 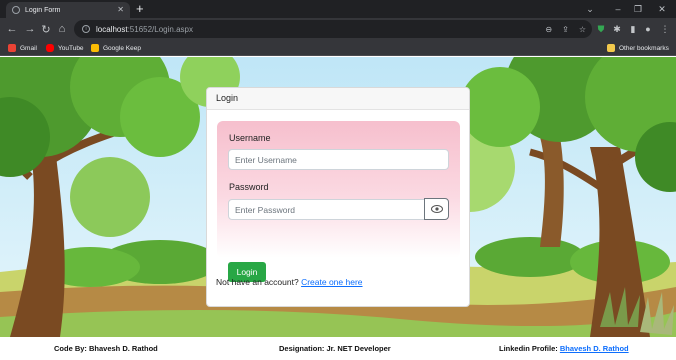 What do you see at coordinates (122, 48) in the screenshot?
I see `bookmark-label: Google Keep` at bounding box center [122, 48].